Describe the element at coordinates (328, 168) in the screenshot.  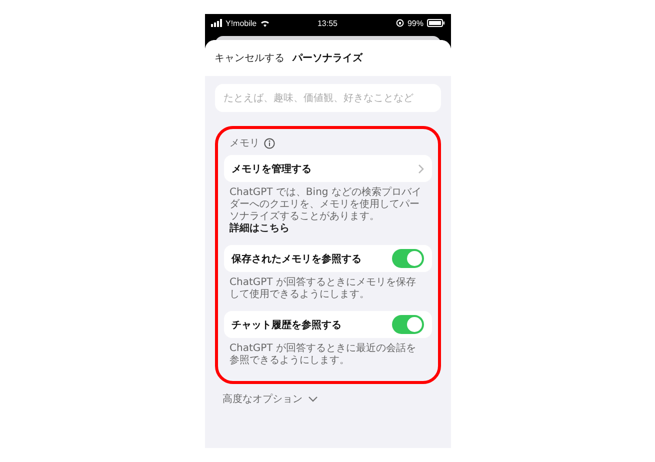
I see `settings-row: メモリを管理する` at that location.